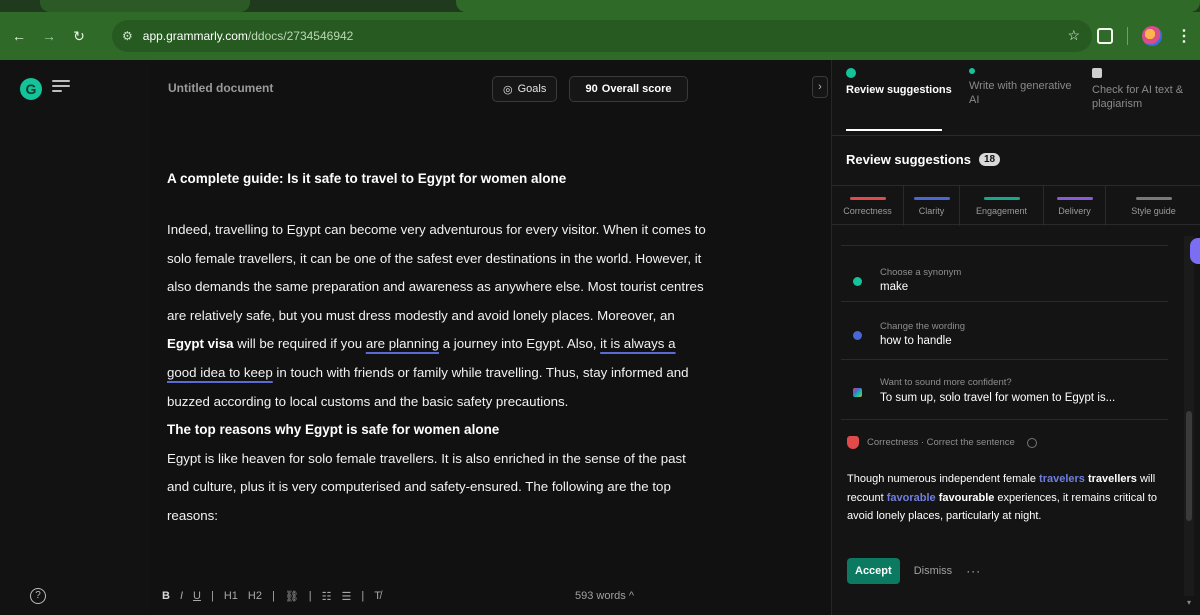 This screenshot has height=615, width=1200. I want to click on back-icon: ←, so click(19, 36).